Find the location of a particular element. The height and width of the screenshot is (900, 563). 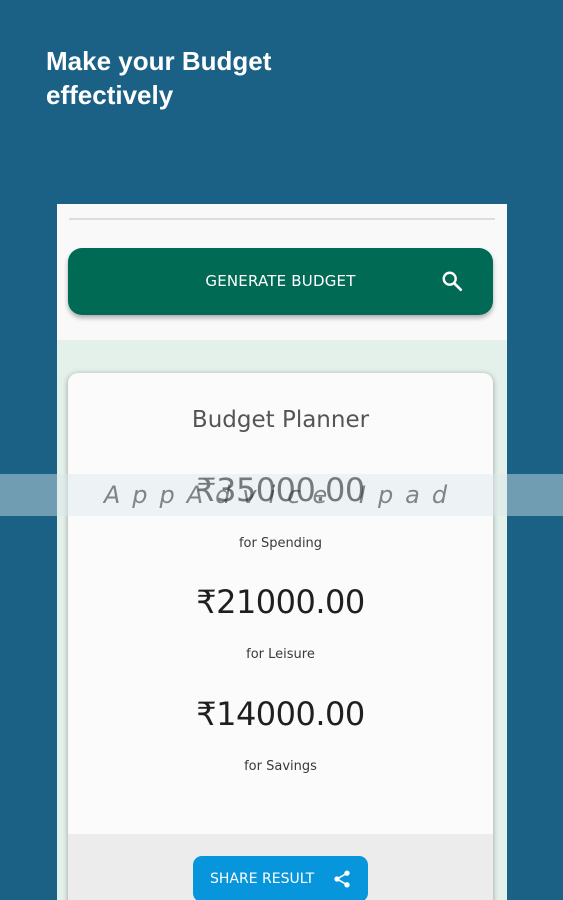

savings-label: for Savings is located at coordinates (280, 766).